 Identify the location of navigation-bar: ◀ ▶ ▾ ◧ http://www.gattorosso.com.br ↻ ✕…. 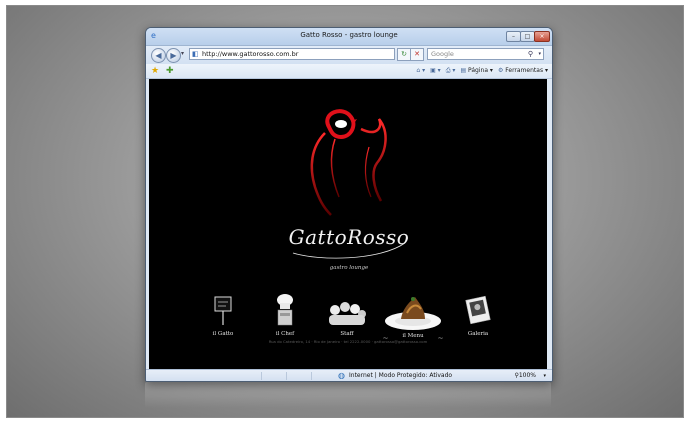
(349, 55).